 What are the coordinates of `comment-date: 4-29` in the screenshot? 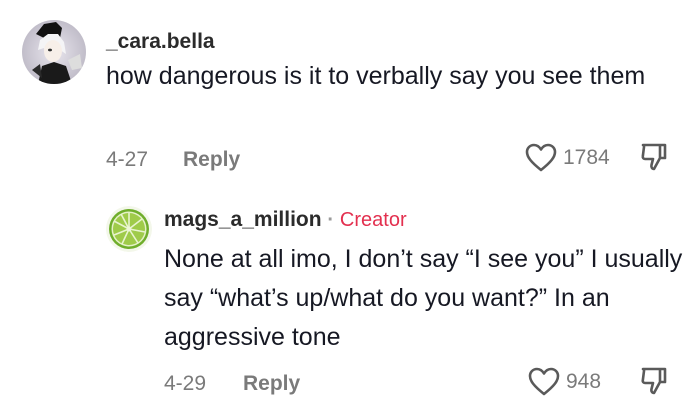 It's located at (185, 383).